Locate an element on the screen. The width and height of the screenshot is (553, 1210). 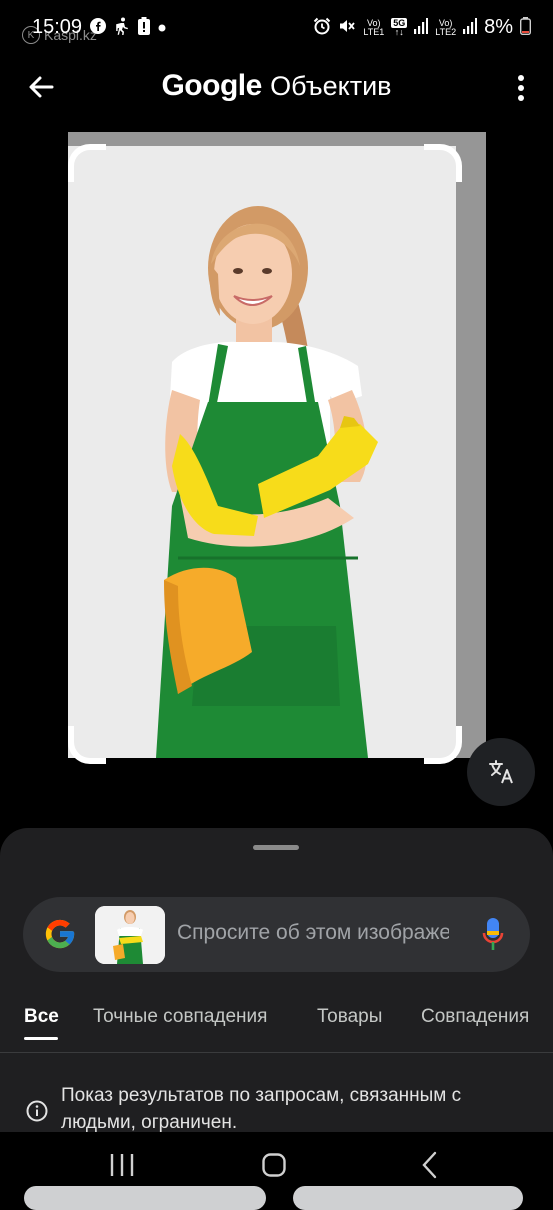
title-brand: Google is located at coordinates (211, 85).